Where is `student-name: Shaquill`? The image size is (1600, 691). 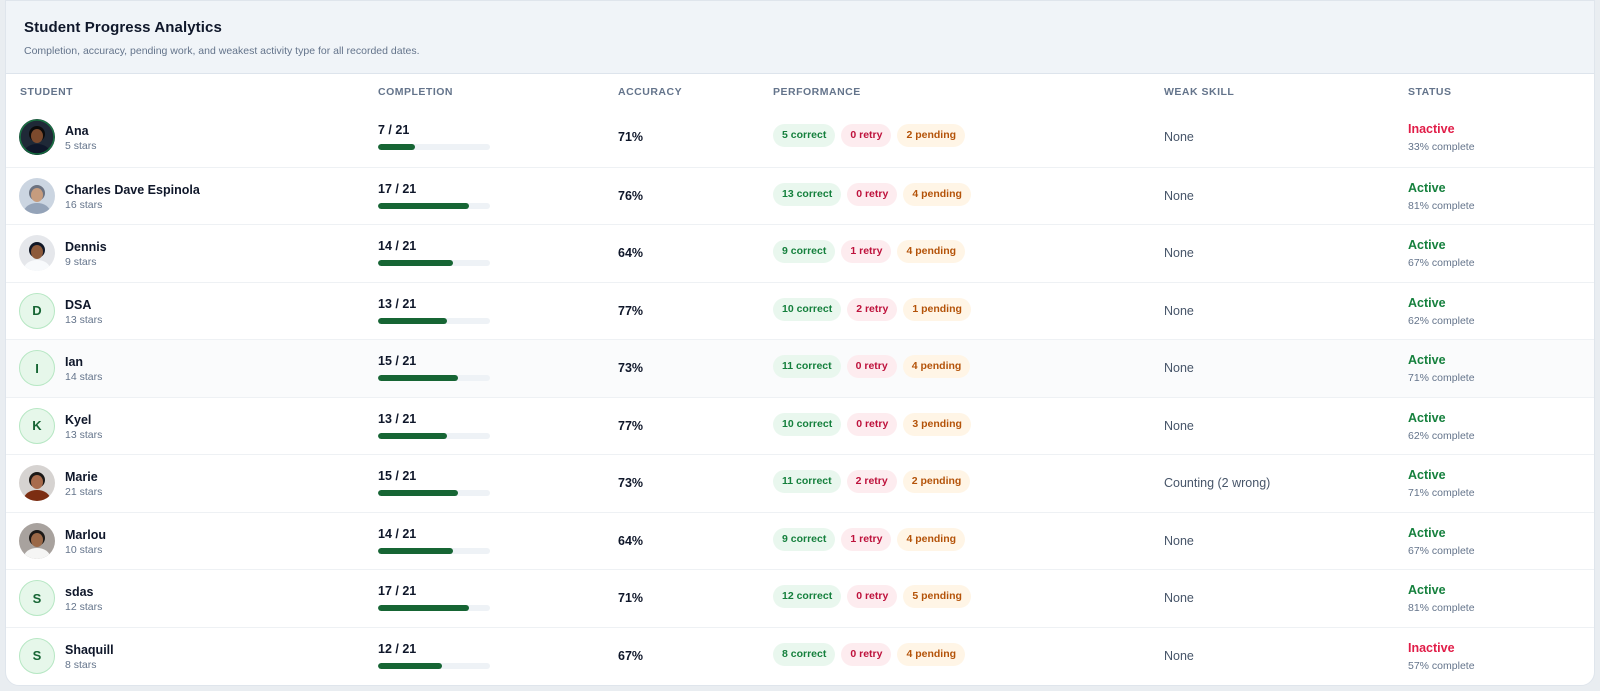 student-name: Shaquill is located at coordinates (89, 650).